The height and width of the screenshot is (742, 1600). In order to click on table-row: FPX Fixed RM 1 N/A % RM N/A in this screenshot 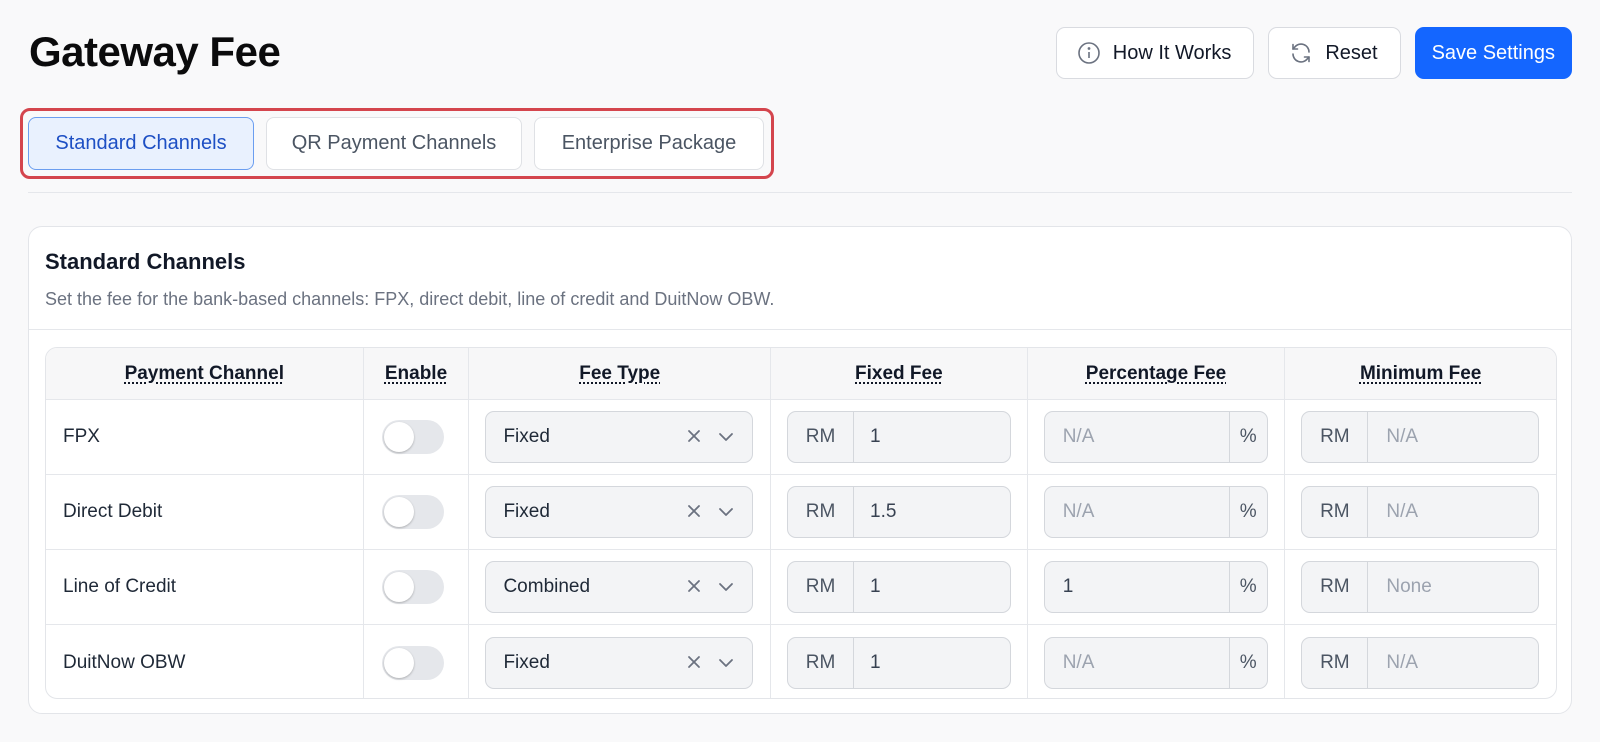, I will do `click(801, 437)`.